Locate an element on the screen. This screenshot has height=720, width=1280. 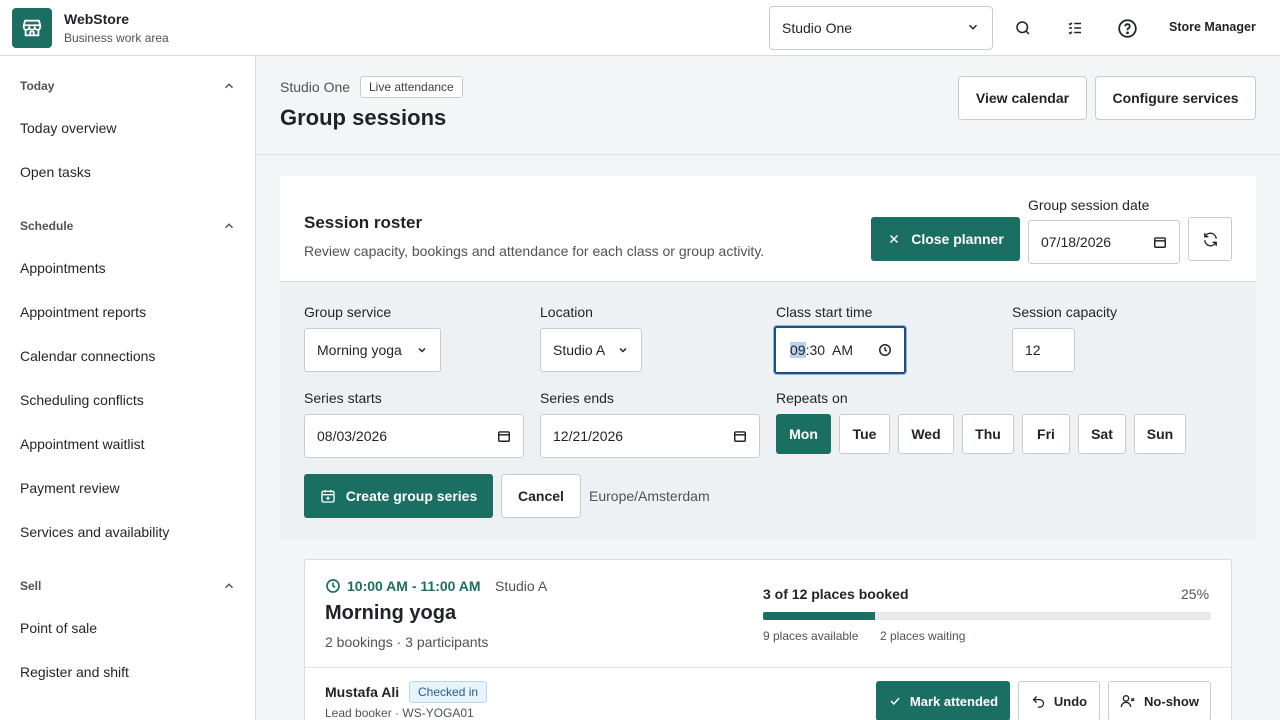
day-toggle-tue: Tue is located at coordinates (864, 434).